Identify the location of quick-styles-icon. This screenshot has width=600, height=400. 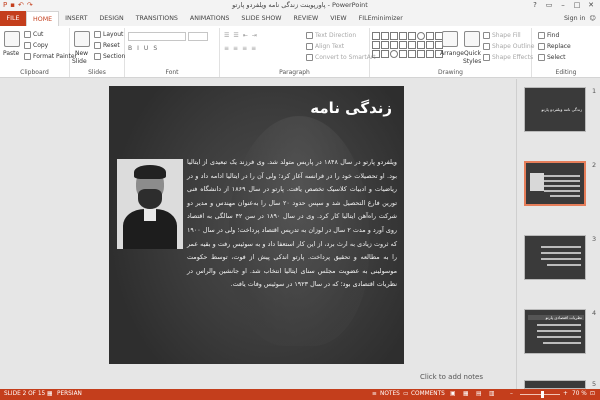
(472, 39).